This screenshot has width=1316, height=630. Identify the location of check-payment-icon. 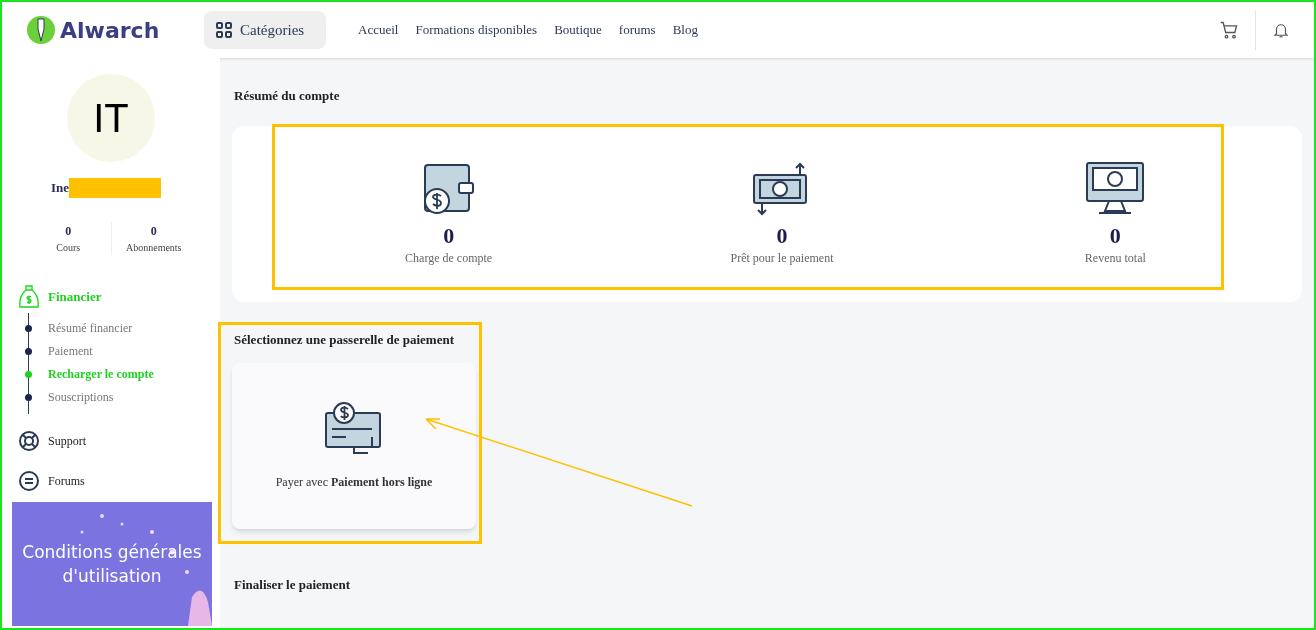
(354, 428).